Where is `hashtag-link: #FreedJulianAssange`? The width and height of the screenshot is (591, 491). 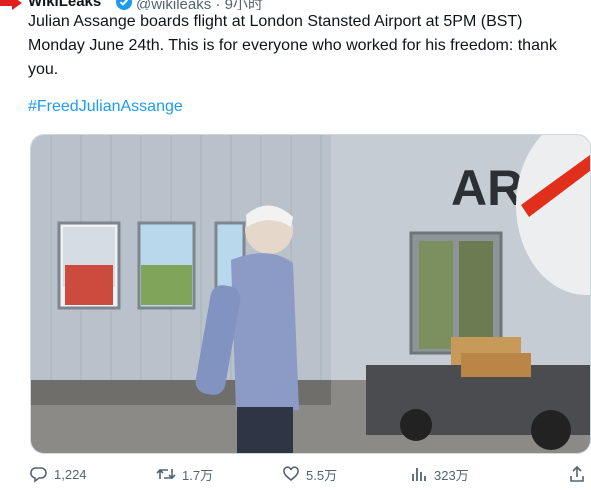 hashtag-link: #FreedJulianAssange is located at coordinates (105, 107).